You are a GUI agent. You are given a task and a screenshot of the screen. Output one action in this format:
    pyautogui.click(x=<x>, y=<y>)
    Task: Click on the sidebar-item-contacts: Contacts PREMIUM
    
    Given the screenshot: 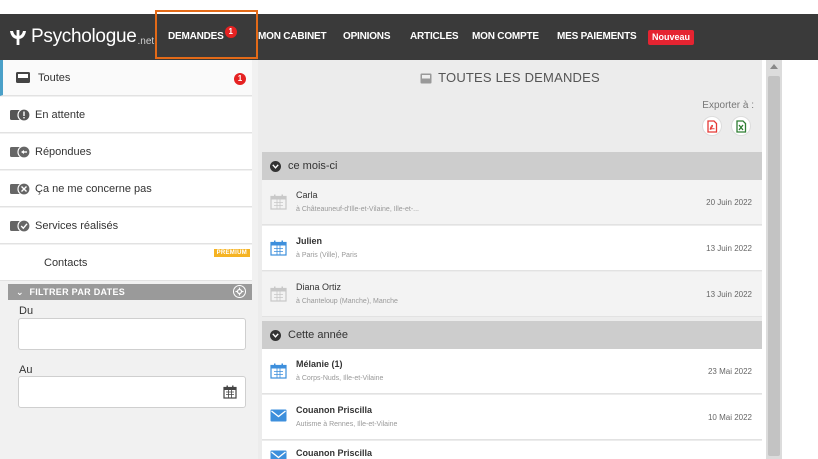 What is the action you would take?
    pyautogui.click(x=126, y=263)
    